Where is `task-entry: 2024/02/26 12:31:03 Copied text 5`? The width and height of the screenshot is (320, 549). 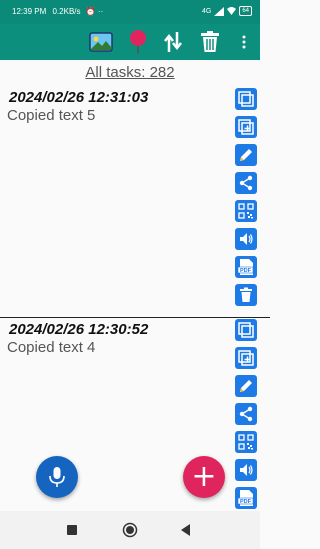
task-entry: 2024/02/26 12:31:03 Copied text 5 is located at coordinates (116, 106).